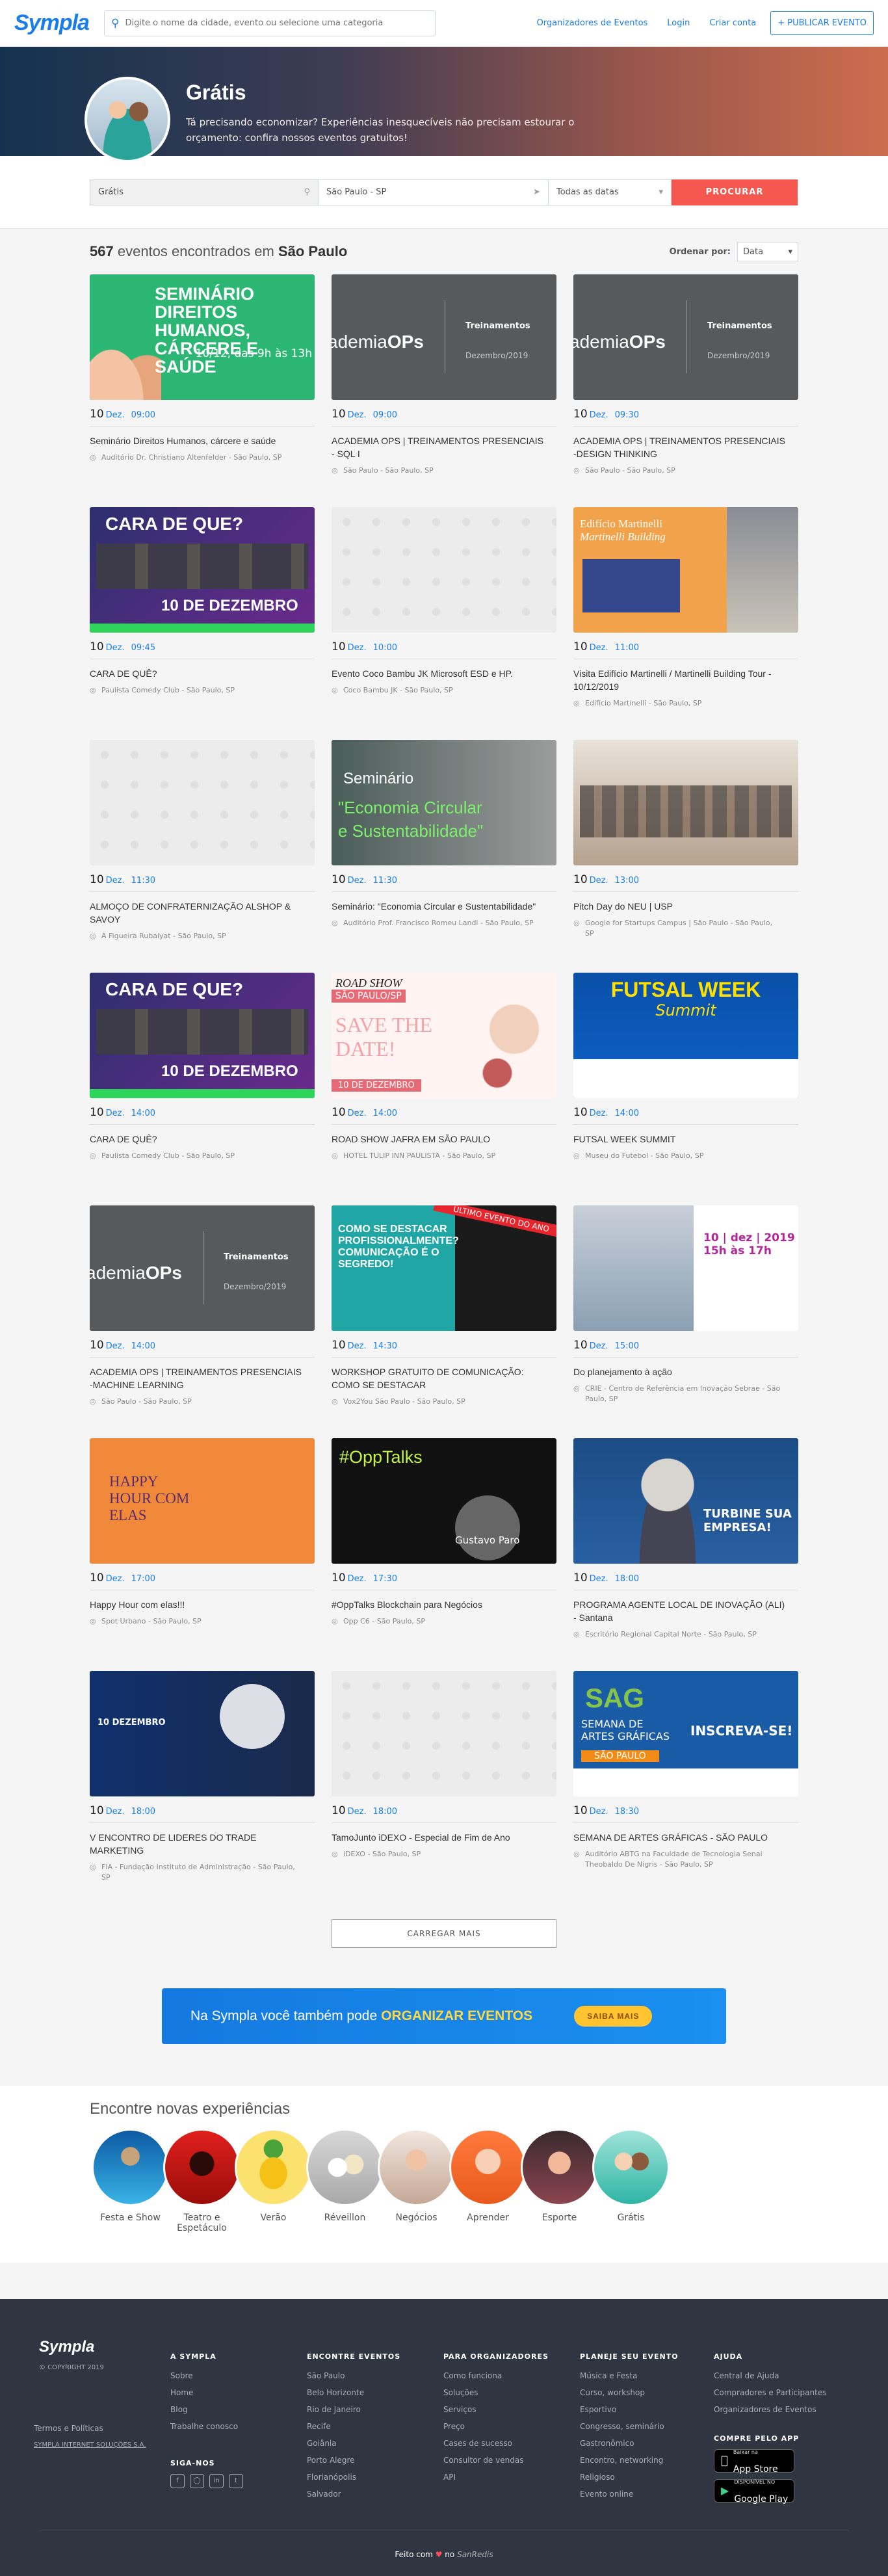  Describe the element at coordinates (177, 2481) in the screenshot. I see `facebook-icon: f` at that location.